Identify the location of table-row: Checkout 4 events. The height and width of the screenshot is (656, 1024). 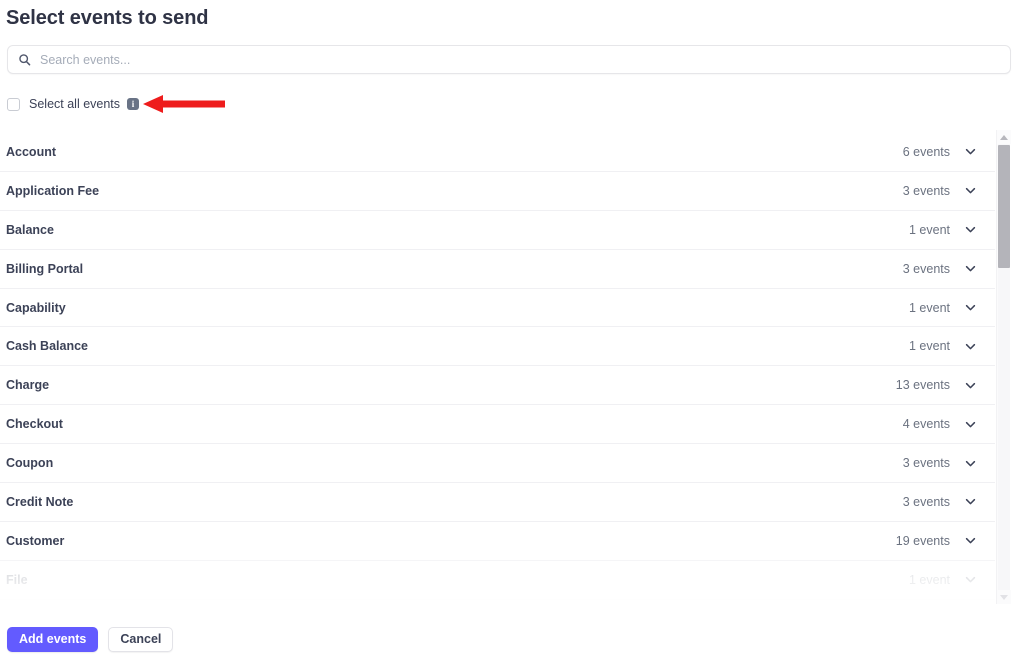
(497, 425).